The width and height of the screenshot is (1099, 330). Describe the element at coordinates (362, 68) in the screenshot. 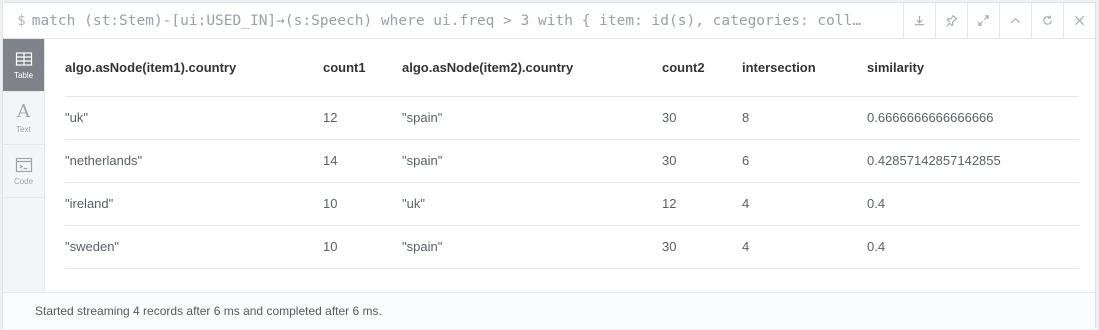

I see `column-header: count1` at that location.